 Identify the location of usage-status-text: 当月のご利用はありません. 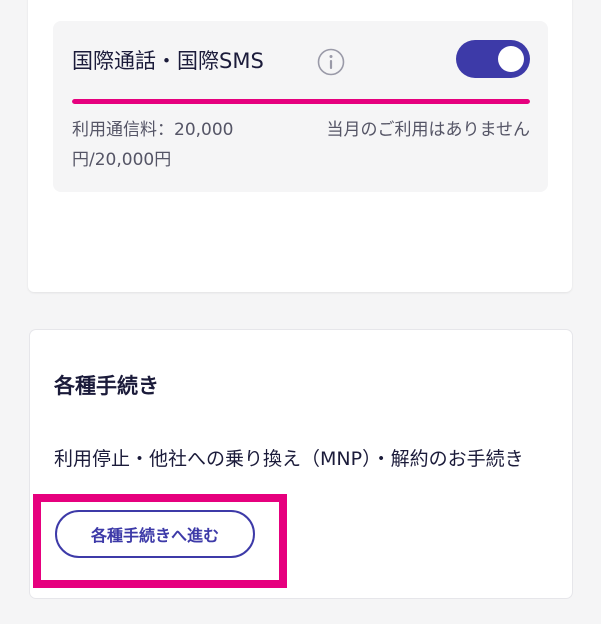
(428, 130).